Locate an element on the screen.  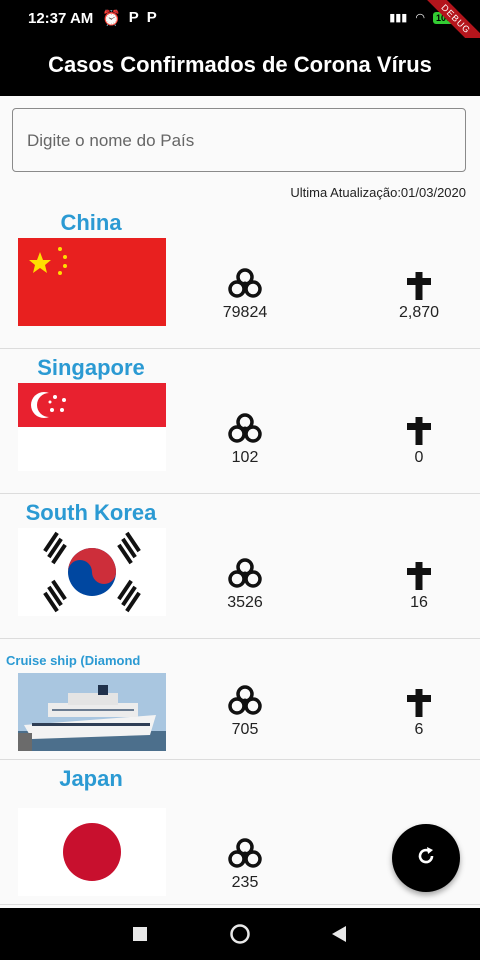
deaths-column: 2,870 is located at coordinates (419, 297).